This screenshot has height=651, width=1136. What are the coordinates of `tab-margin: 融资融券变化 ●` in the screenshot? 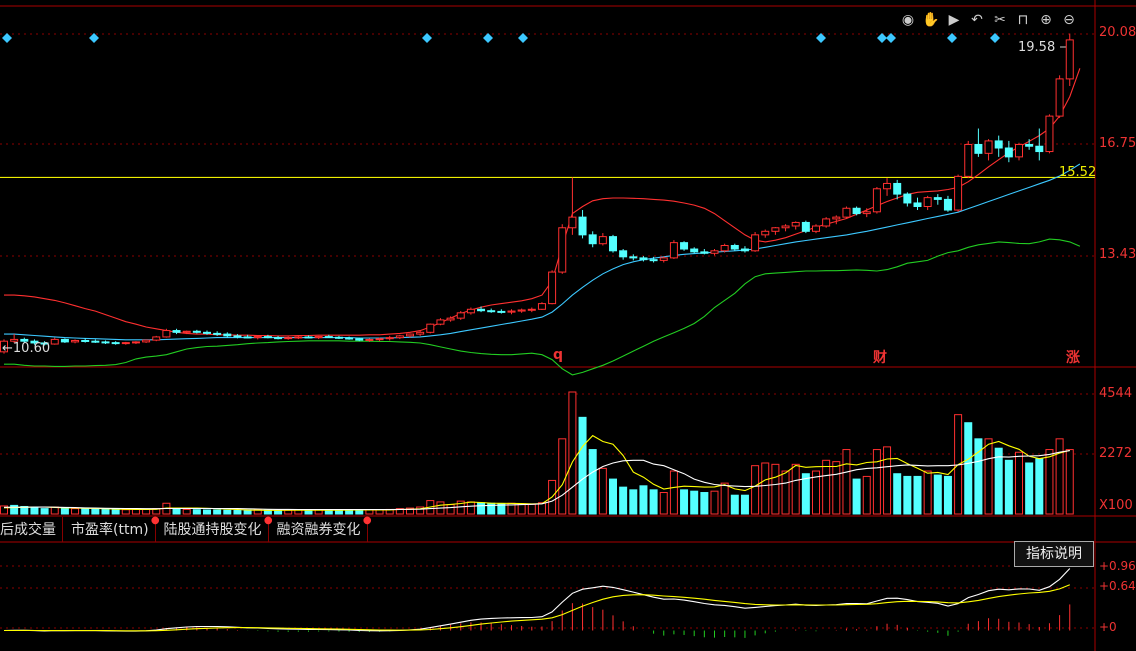 It's located at (323, 528).